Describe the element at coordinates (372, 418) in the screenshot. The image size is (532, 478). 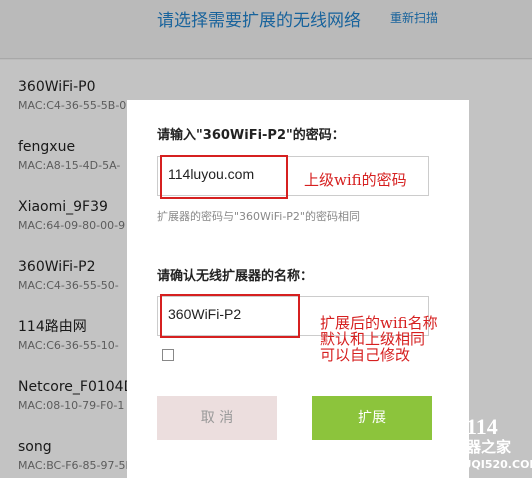
I see `extend-button: 扩展` at that location.